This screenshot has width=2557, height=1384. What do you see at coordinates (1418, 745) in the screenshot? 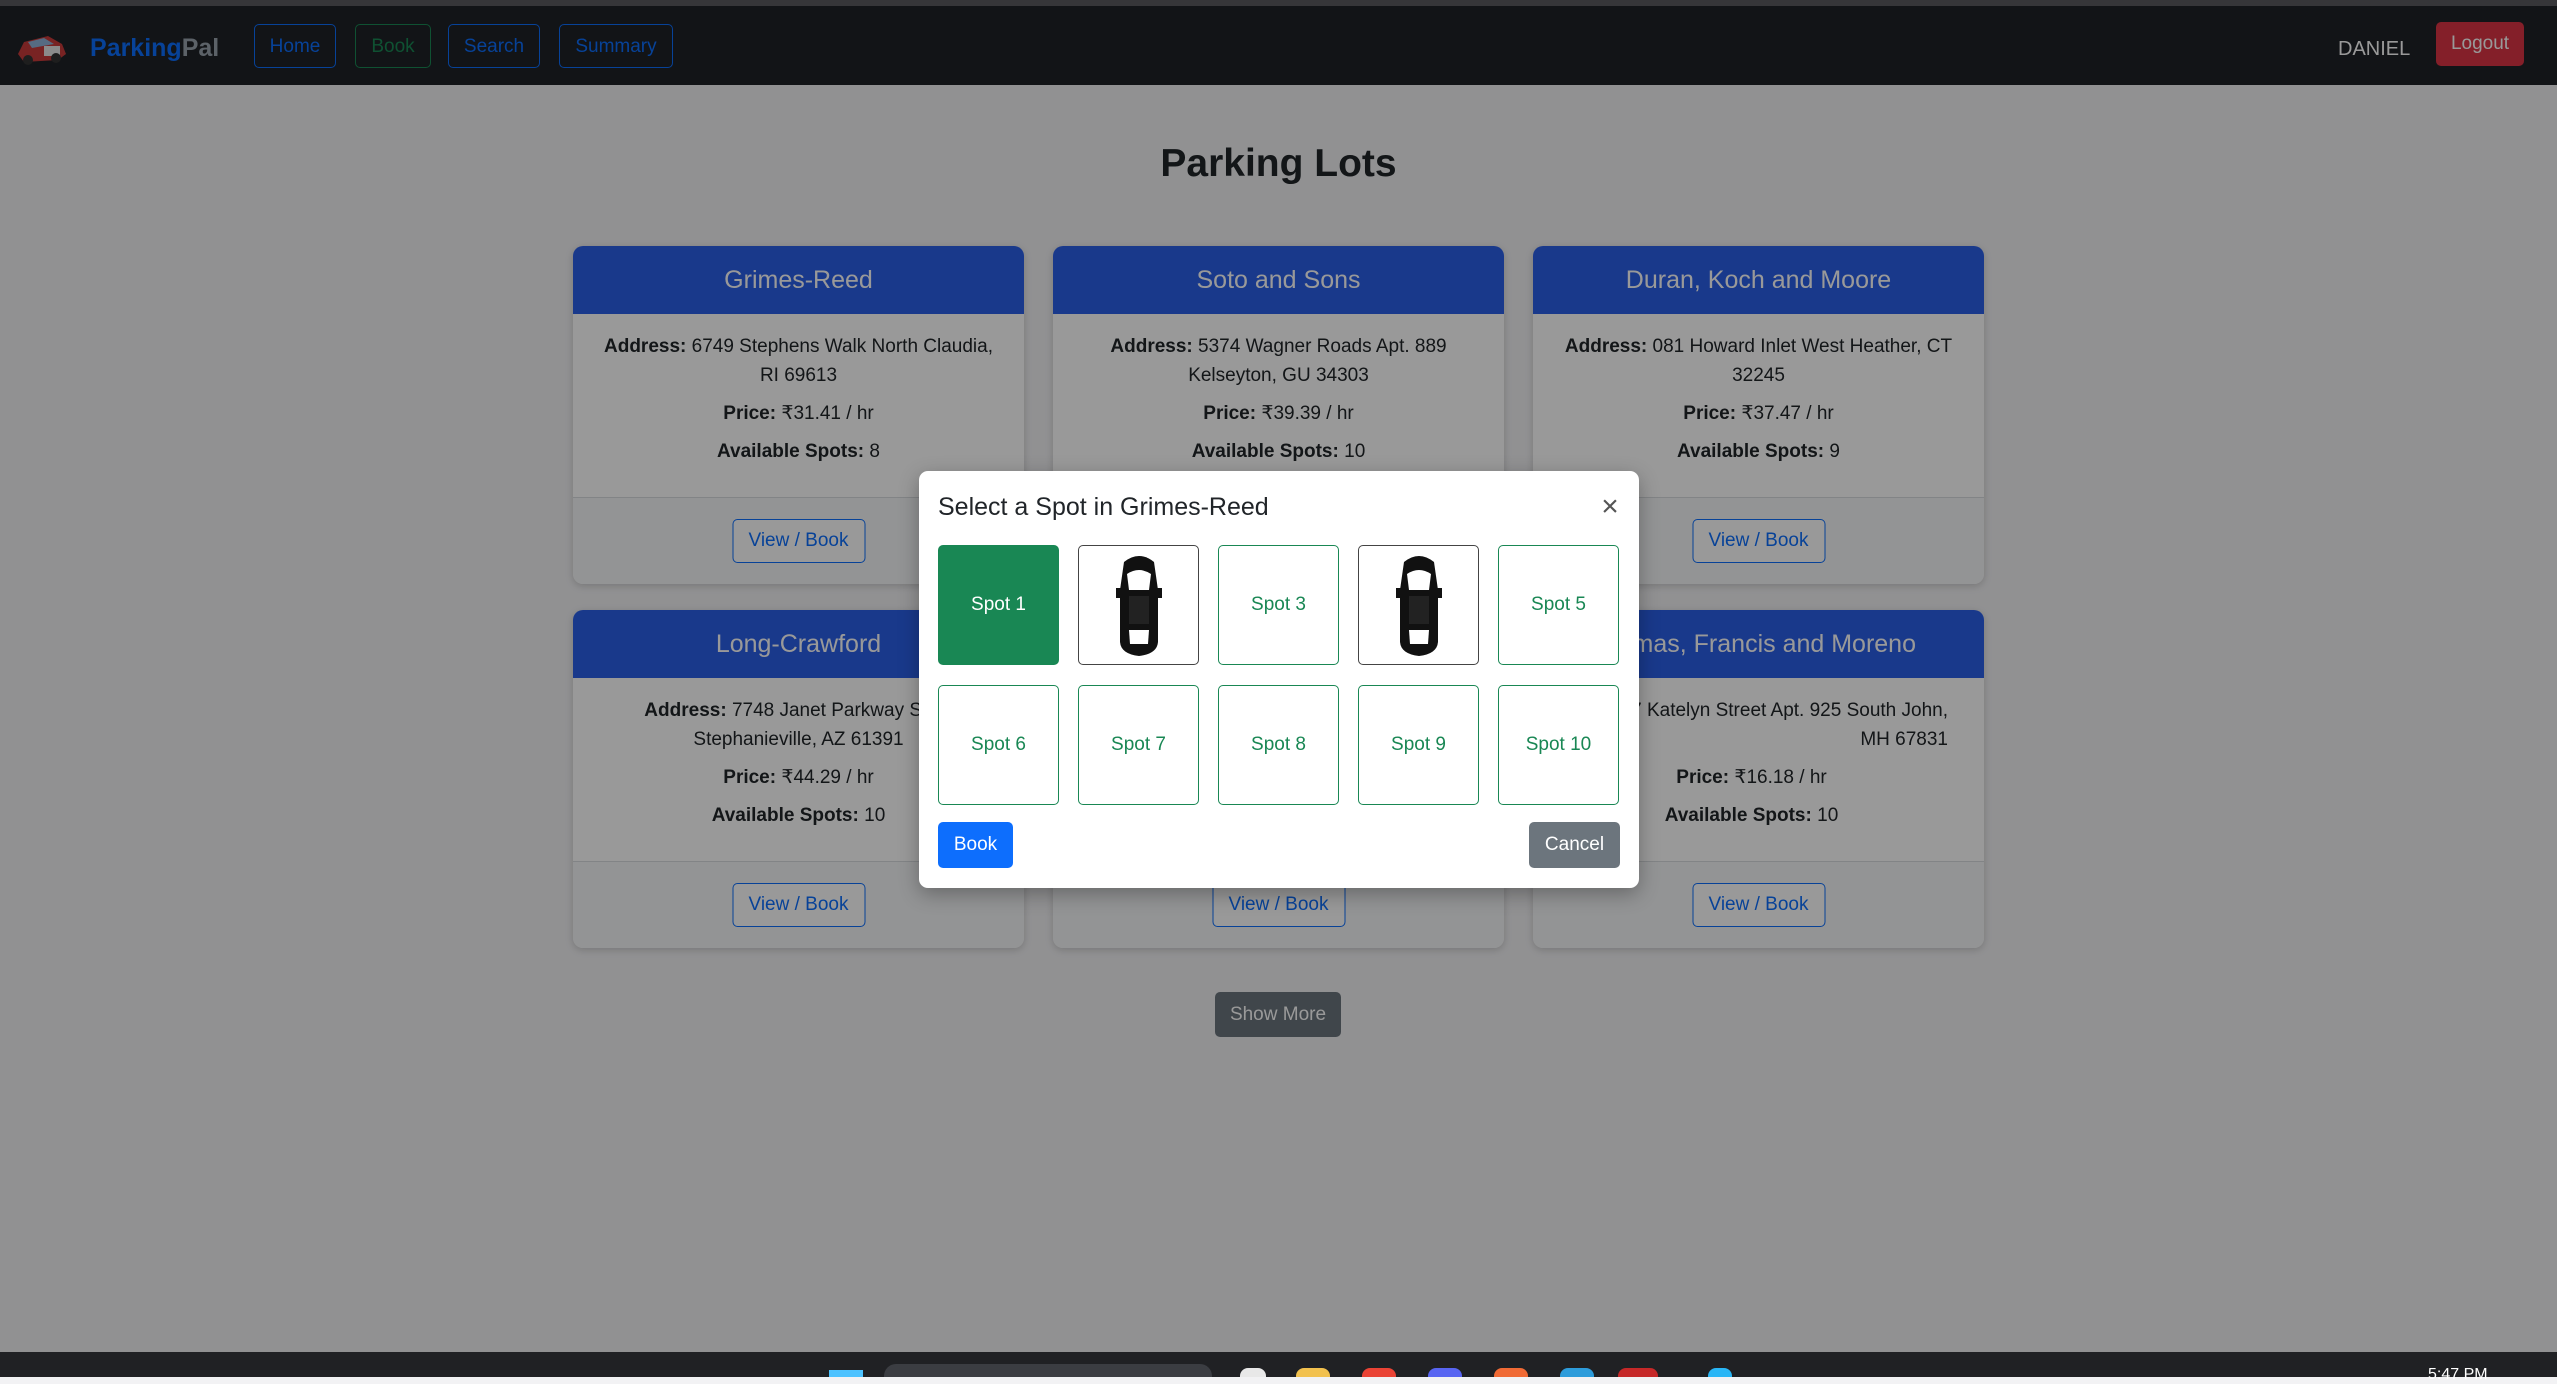
I see `spot-9: Spot 9` at bounding box center [1418, 745].